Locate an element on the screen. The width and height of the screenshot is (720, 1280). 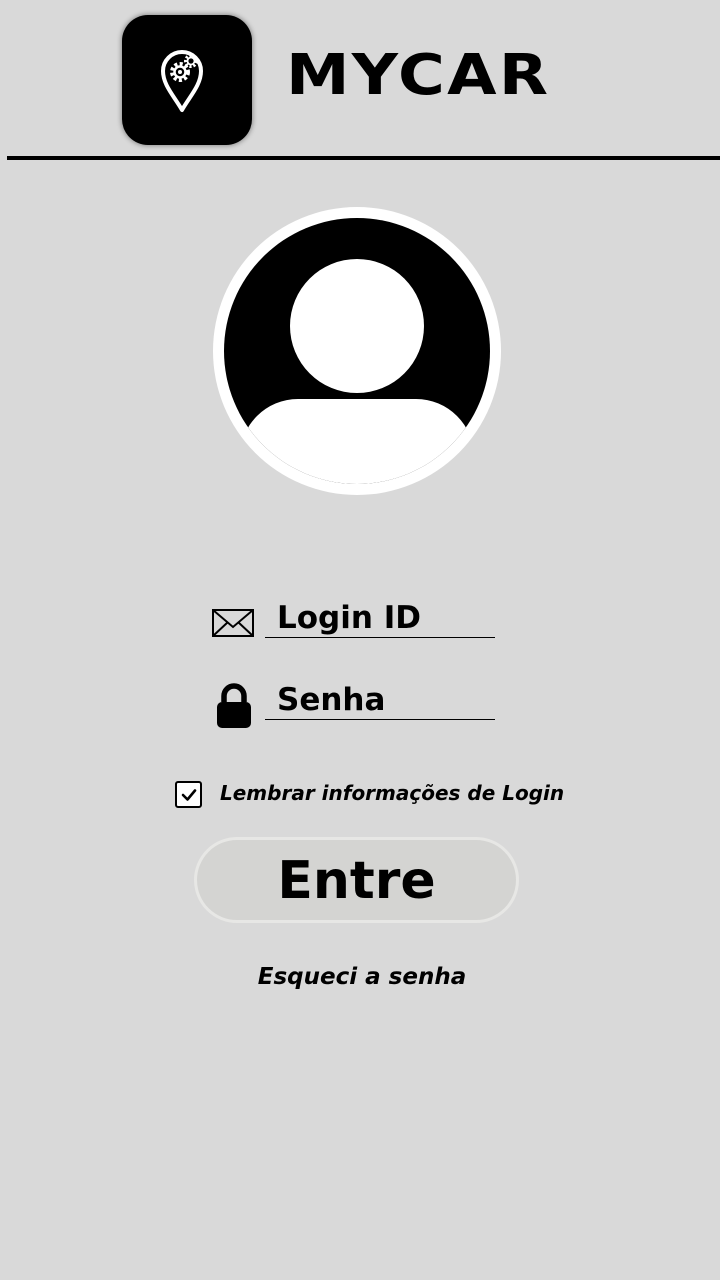
remember-login-checkbox is located at coordinates (188, 794).